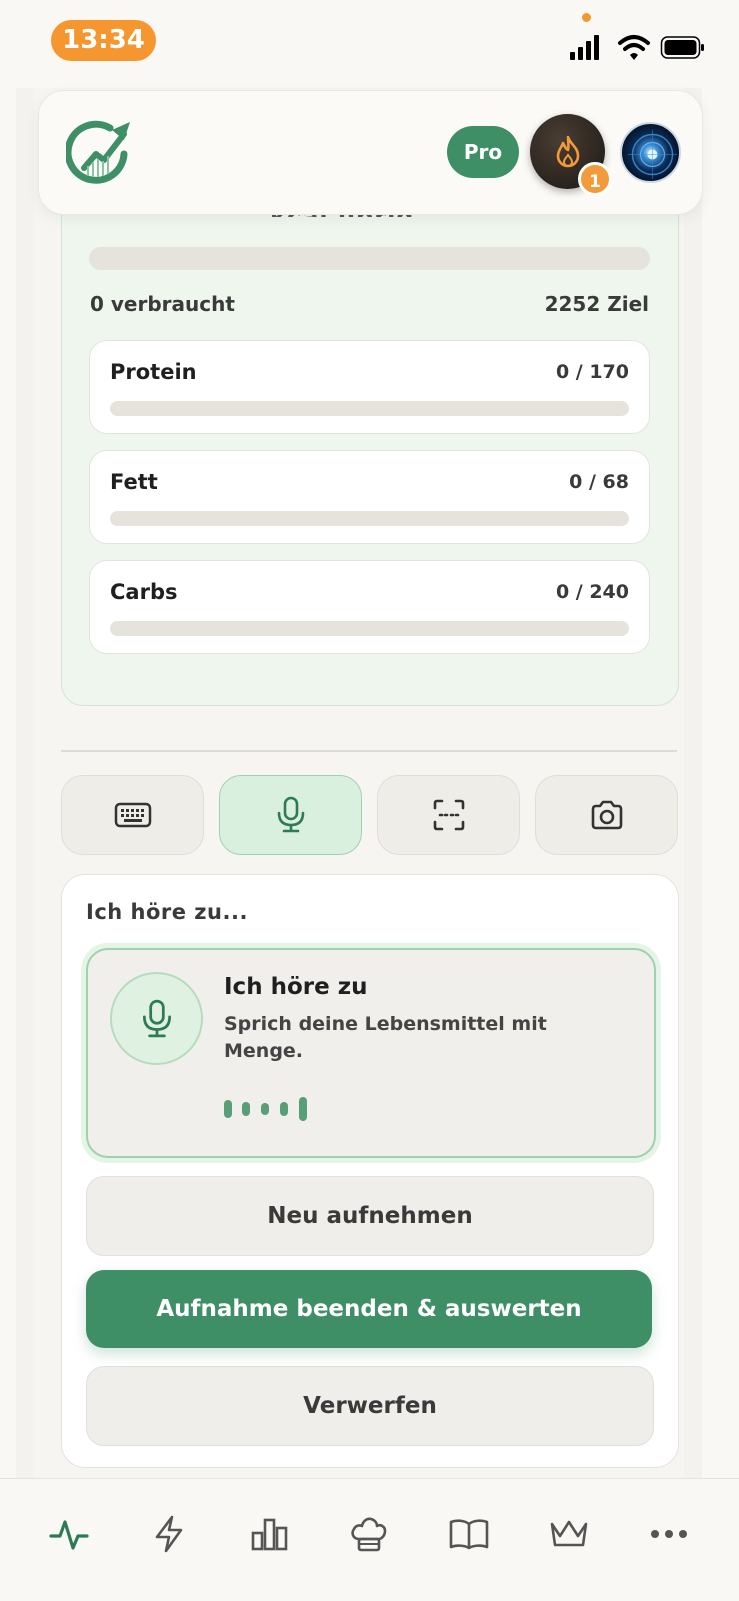  I want to click on rerecord-button: Neu aufnehmen, so click(370, 1216).